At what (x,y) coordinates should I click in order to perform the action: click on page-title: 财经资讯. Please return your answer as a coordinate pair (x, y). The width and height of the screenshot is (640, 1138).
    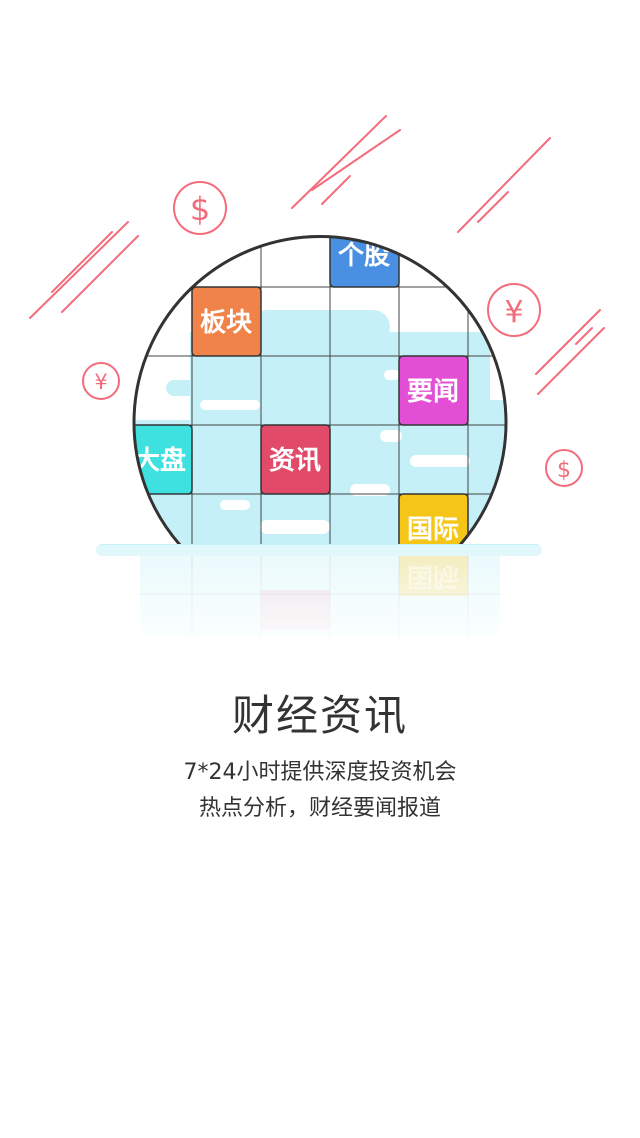
    Looking at the image, I should click on (319, 715).